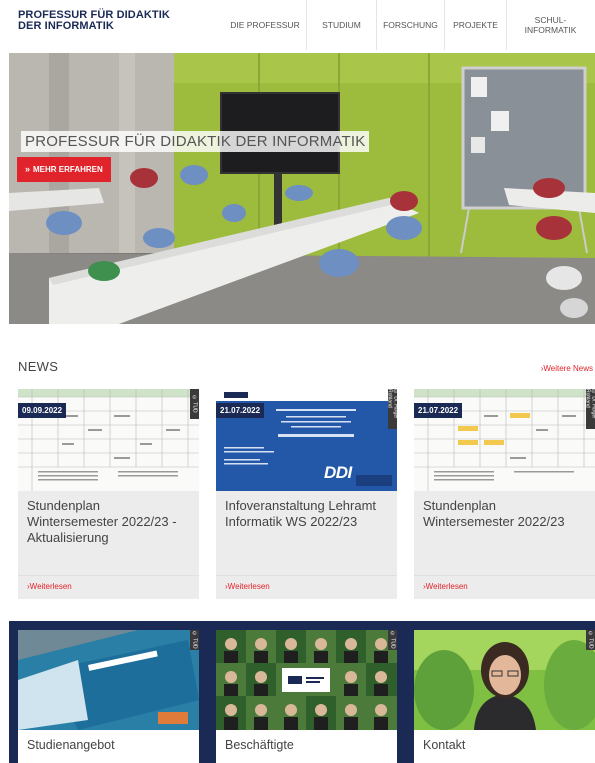 Image resolution: width=595 pixels, height=763 pixels. What do you see at coordinates (338, 472) in the screenshot?
I see `ddi-logo: DDI` at bounding box center [338, 472].